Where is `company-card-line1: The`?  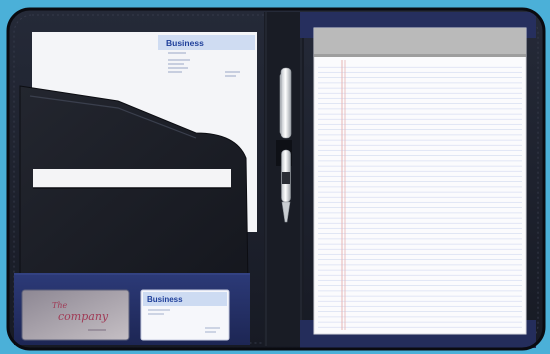
company-card-line1: The is located at coordinates (59, 305).